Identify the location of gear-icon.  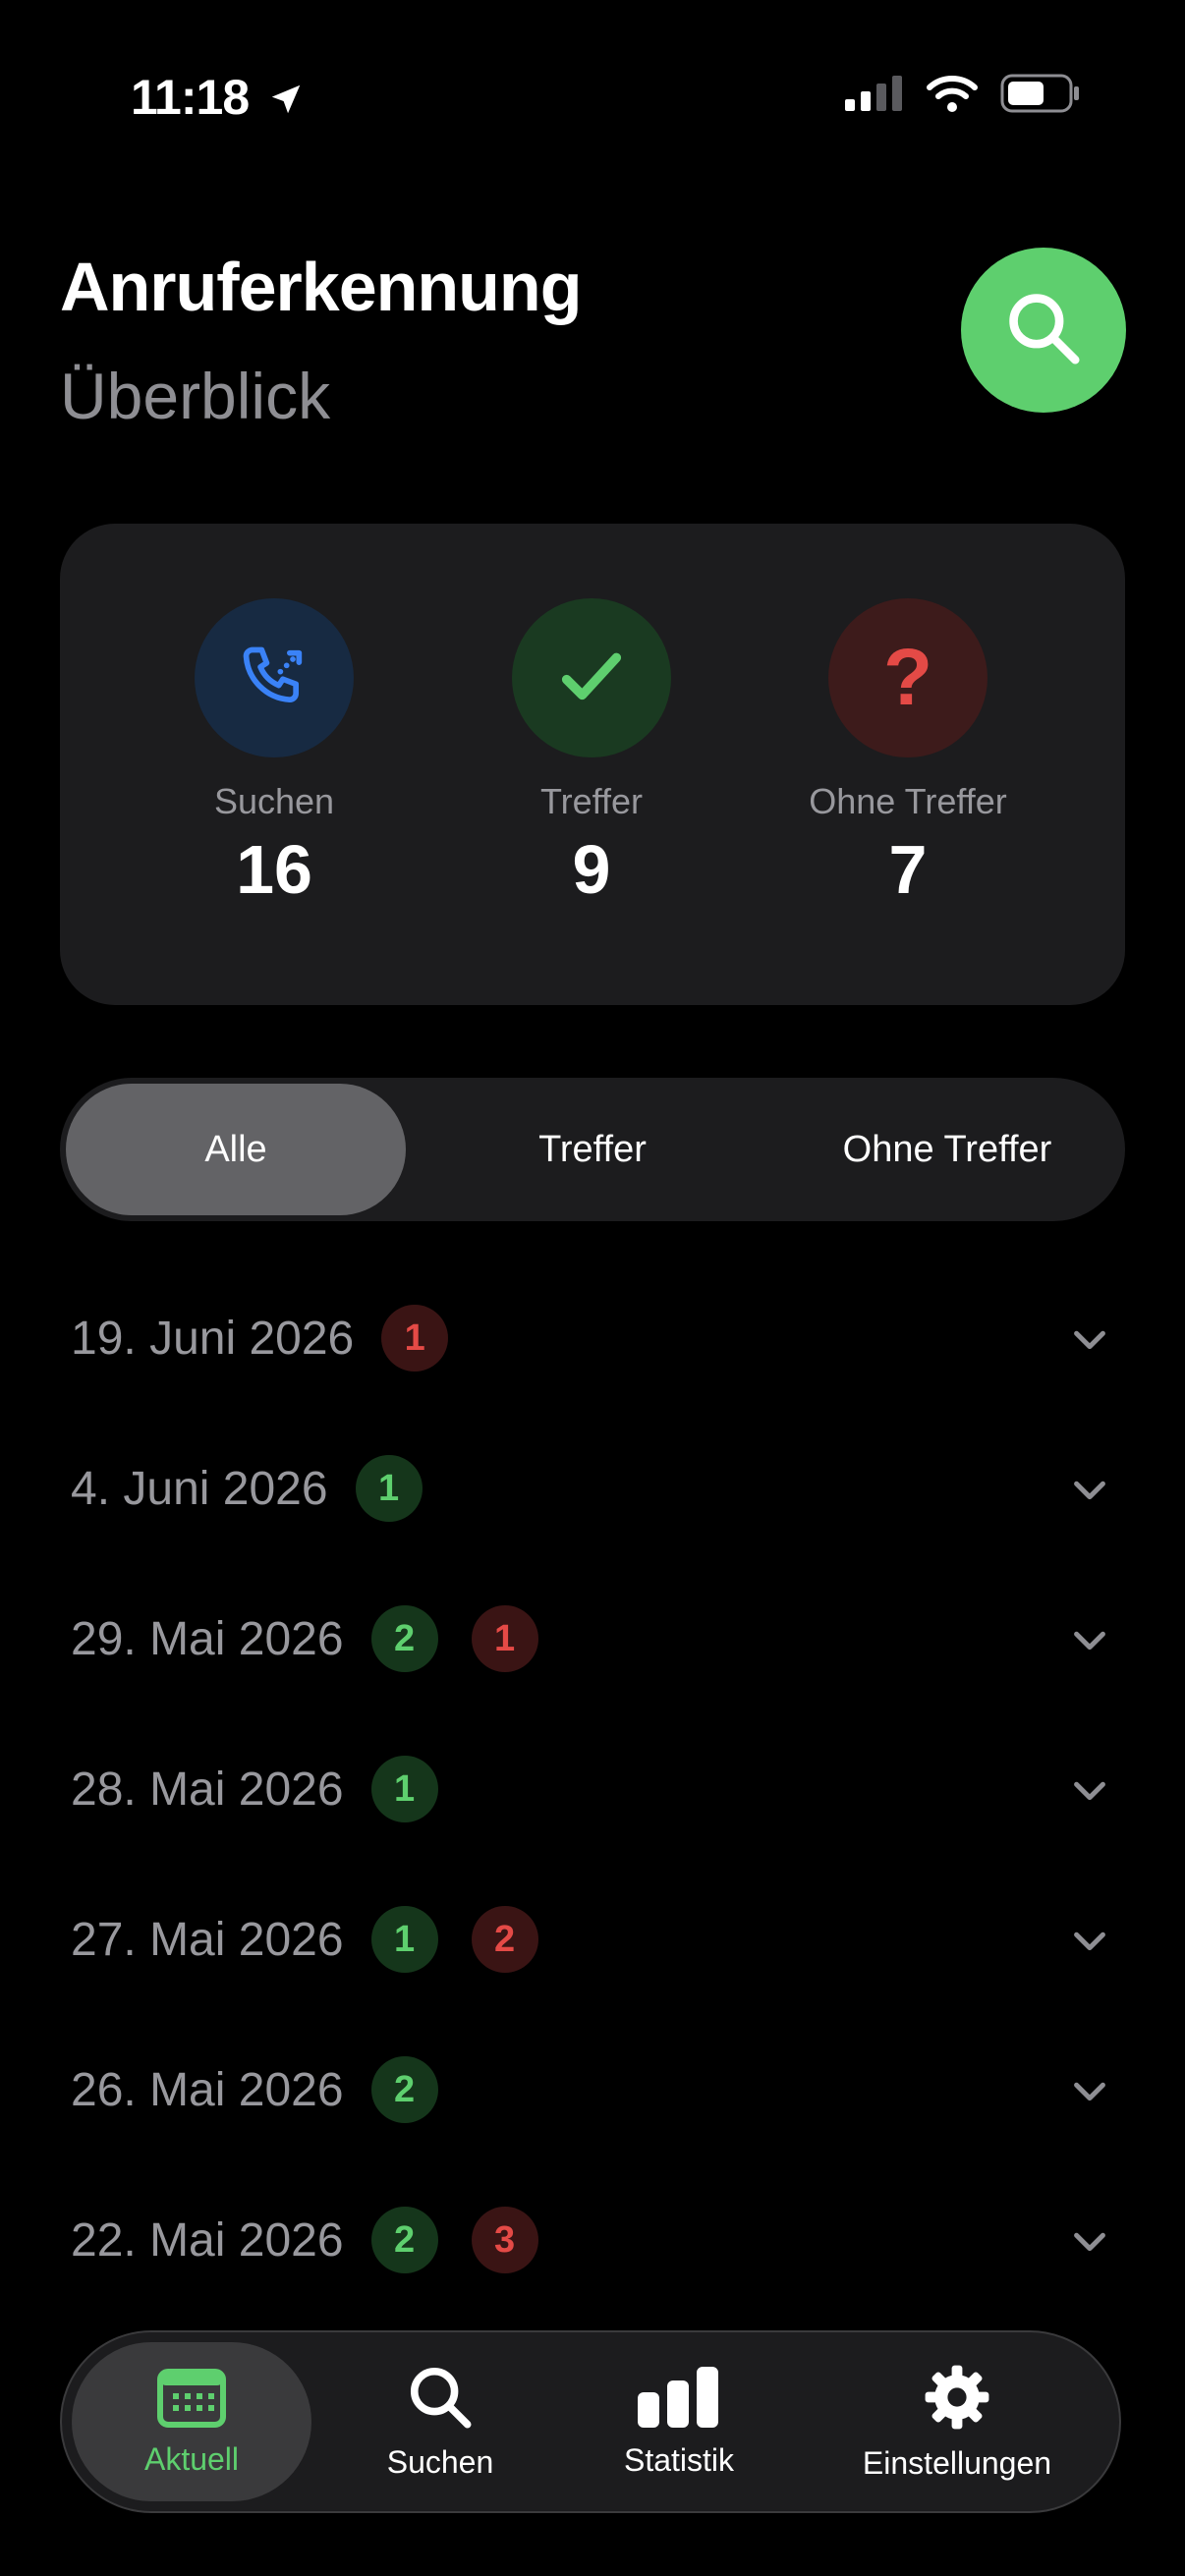
(957, 2399).